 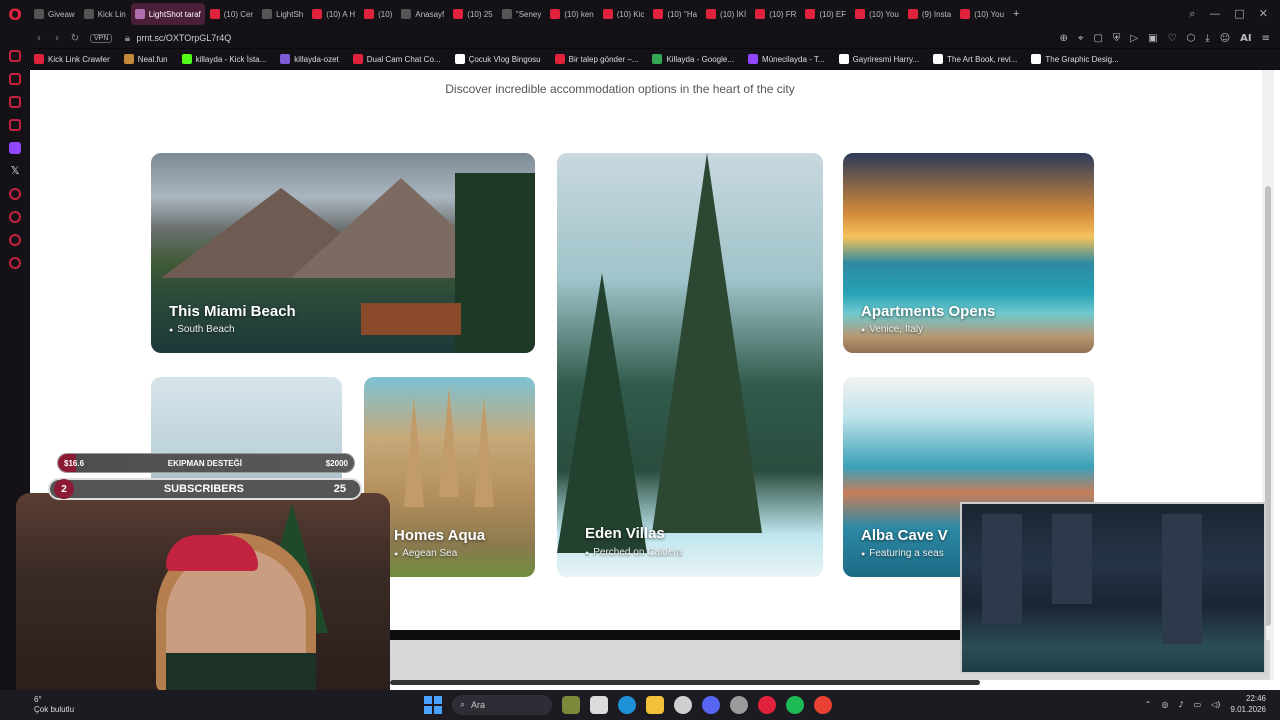 What do you see at coordinates (767, 705) in the screenshot?
I see `opera-taskbar-icon` at bounding box center [767, 705].